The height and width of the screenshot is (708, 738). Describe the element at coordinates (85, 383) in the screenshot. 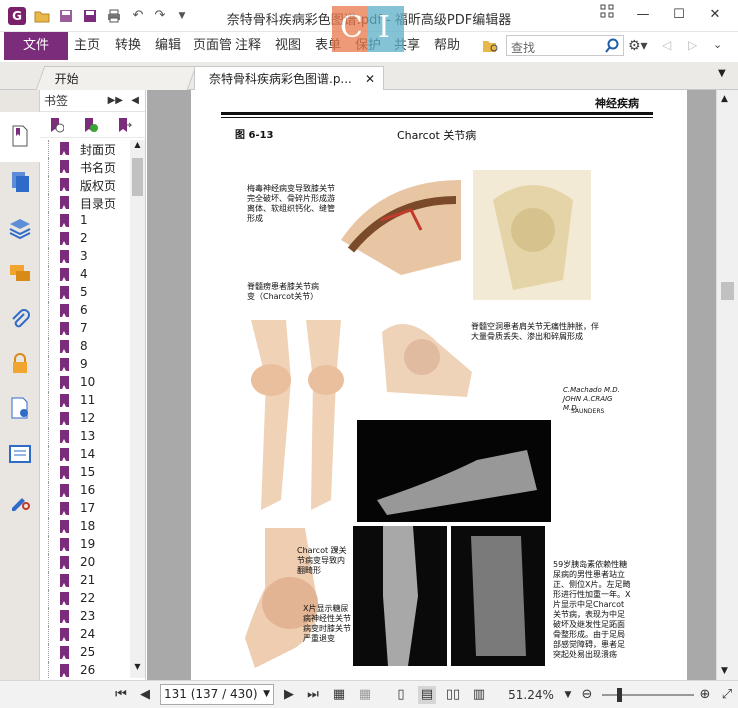

I see `bookmark-item: 10` at that location.